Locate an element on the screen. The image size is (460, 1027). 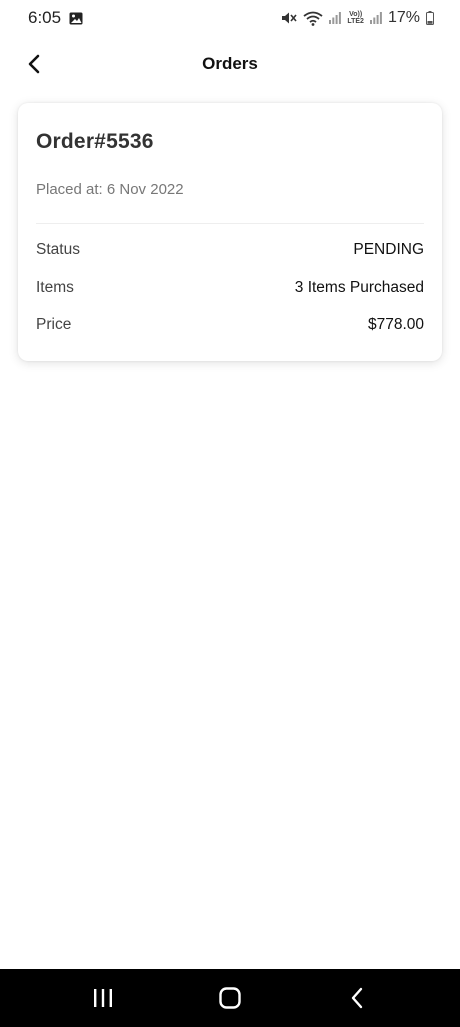
status-left: 6:05 is located at coordinates (55, 18).